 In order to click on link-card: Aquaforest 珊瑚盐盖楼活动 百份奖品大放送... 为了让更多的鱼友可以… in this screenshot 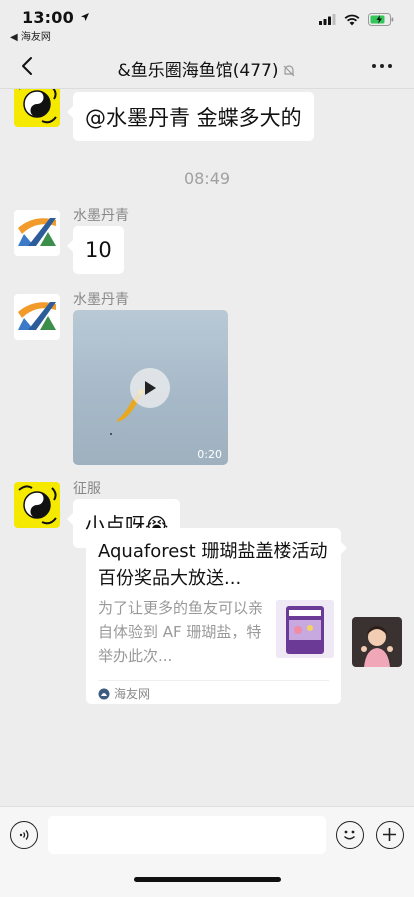, I will do `click(216, 616)`.